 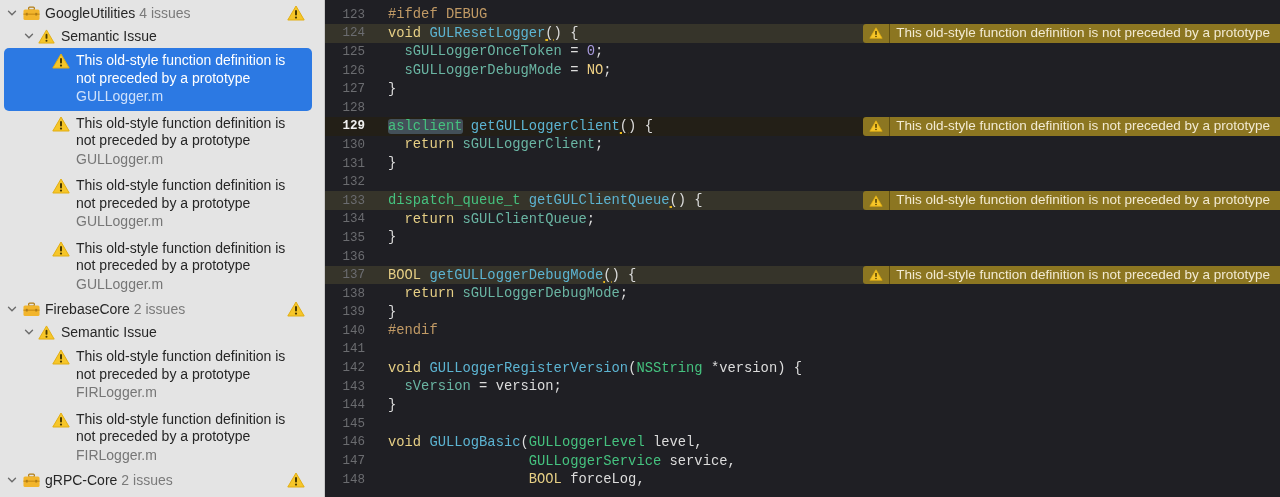 I want to click on line-number: 124, so click(x=353, y=33).